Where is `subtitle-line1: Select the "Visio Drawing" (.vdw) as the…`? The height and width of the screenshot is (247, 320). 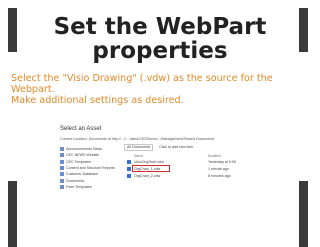 subtitle-line1: Select the "Visio Drawing" (.vdw) as the… is located at coordinates (142, 78).